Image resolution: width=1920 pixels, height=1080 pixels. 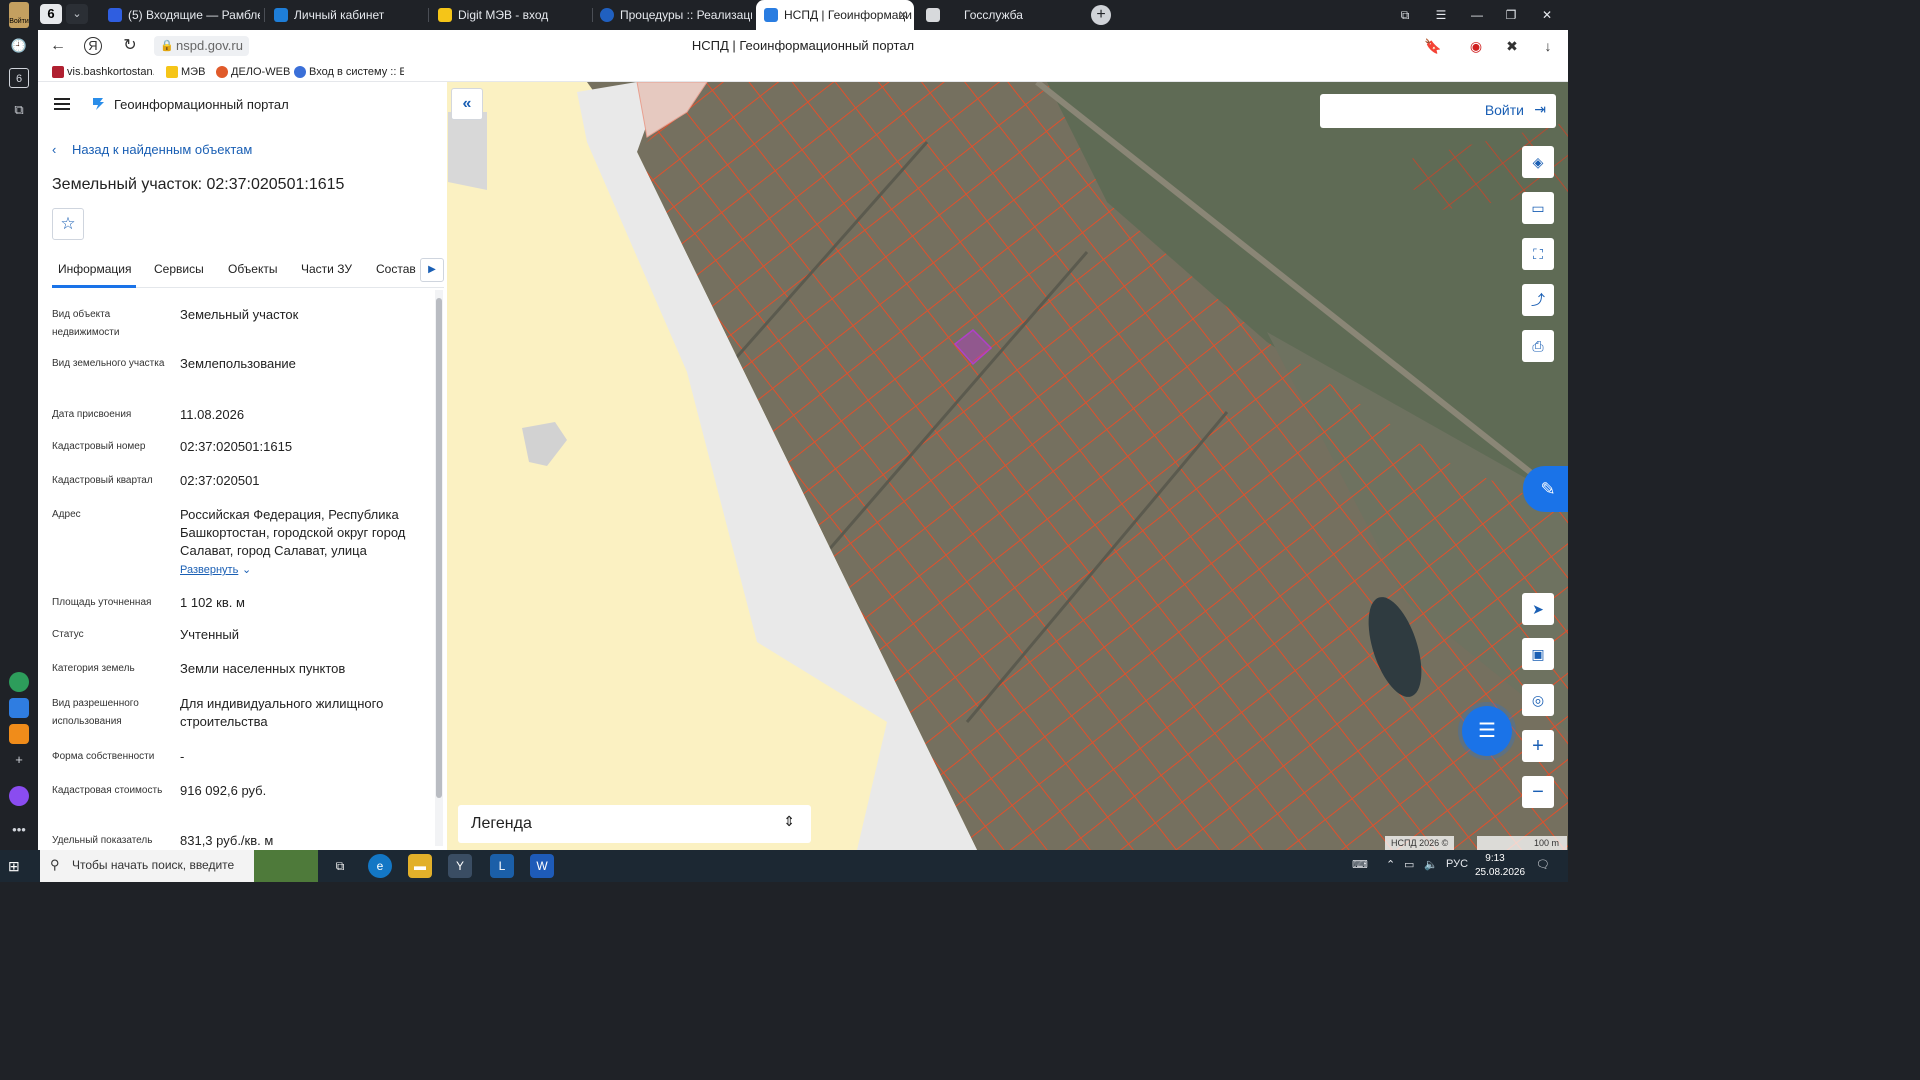 I want to click on globe-icon, so click(x=300, y=72).